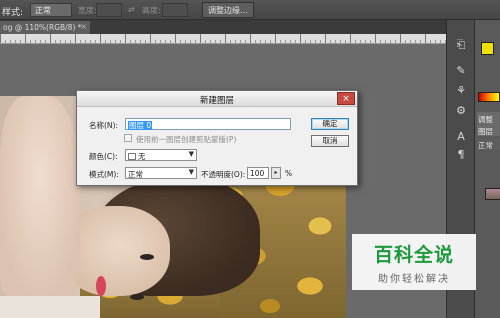  Describe the element at coordinates (461, 45) in the screenshot. I see `history-icon: ⎗` at that location.